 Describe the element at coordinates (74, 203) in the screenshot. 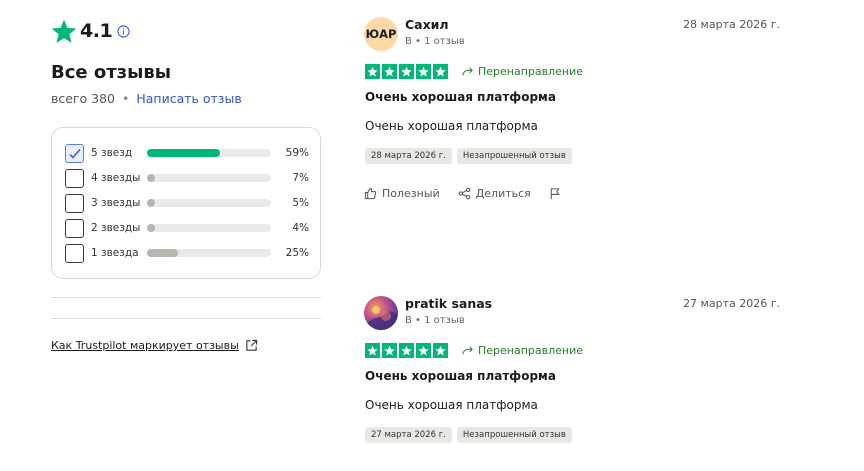

I see `checkbox-3-stars` at that location.